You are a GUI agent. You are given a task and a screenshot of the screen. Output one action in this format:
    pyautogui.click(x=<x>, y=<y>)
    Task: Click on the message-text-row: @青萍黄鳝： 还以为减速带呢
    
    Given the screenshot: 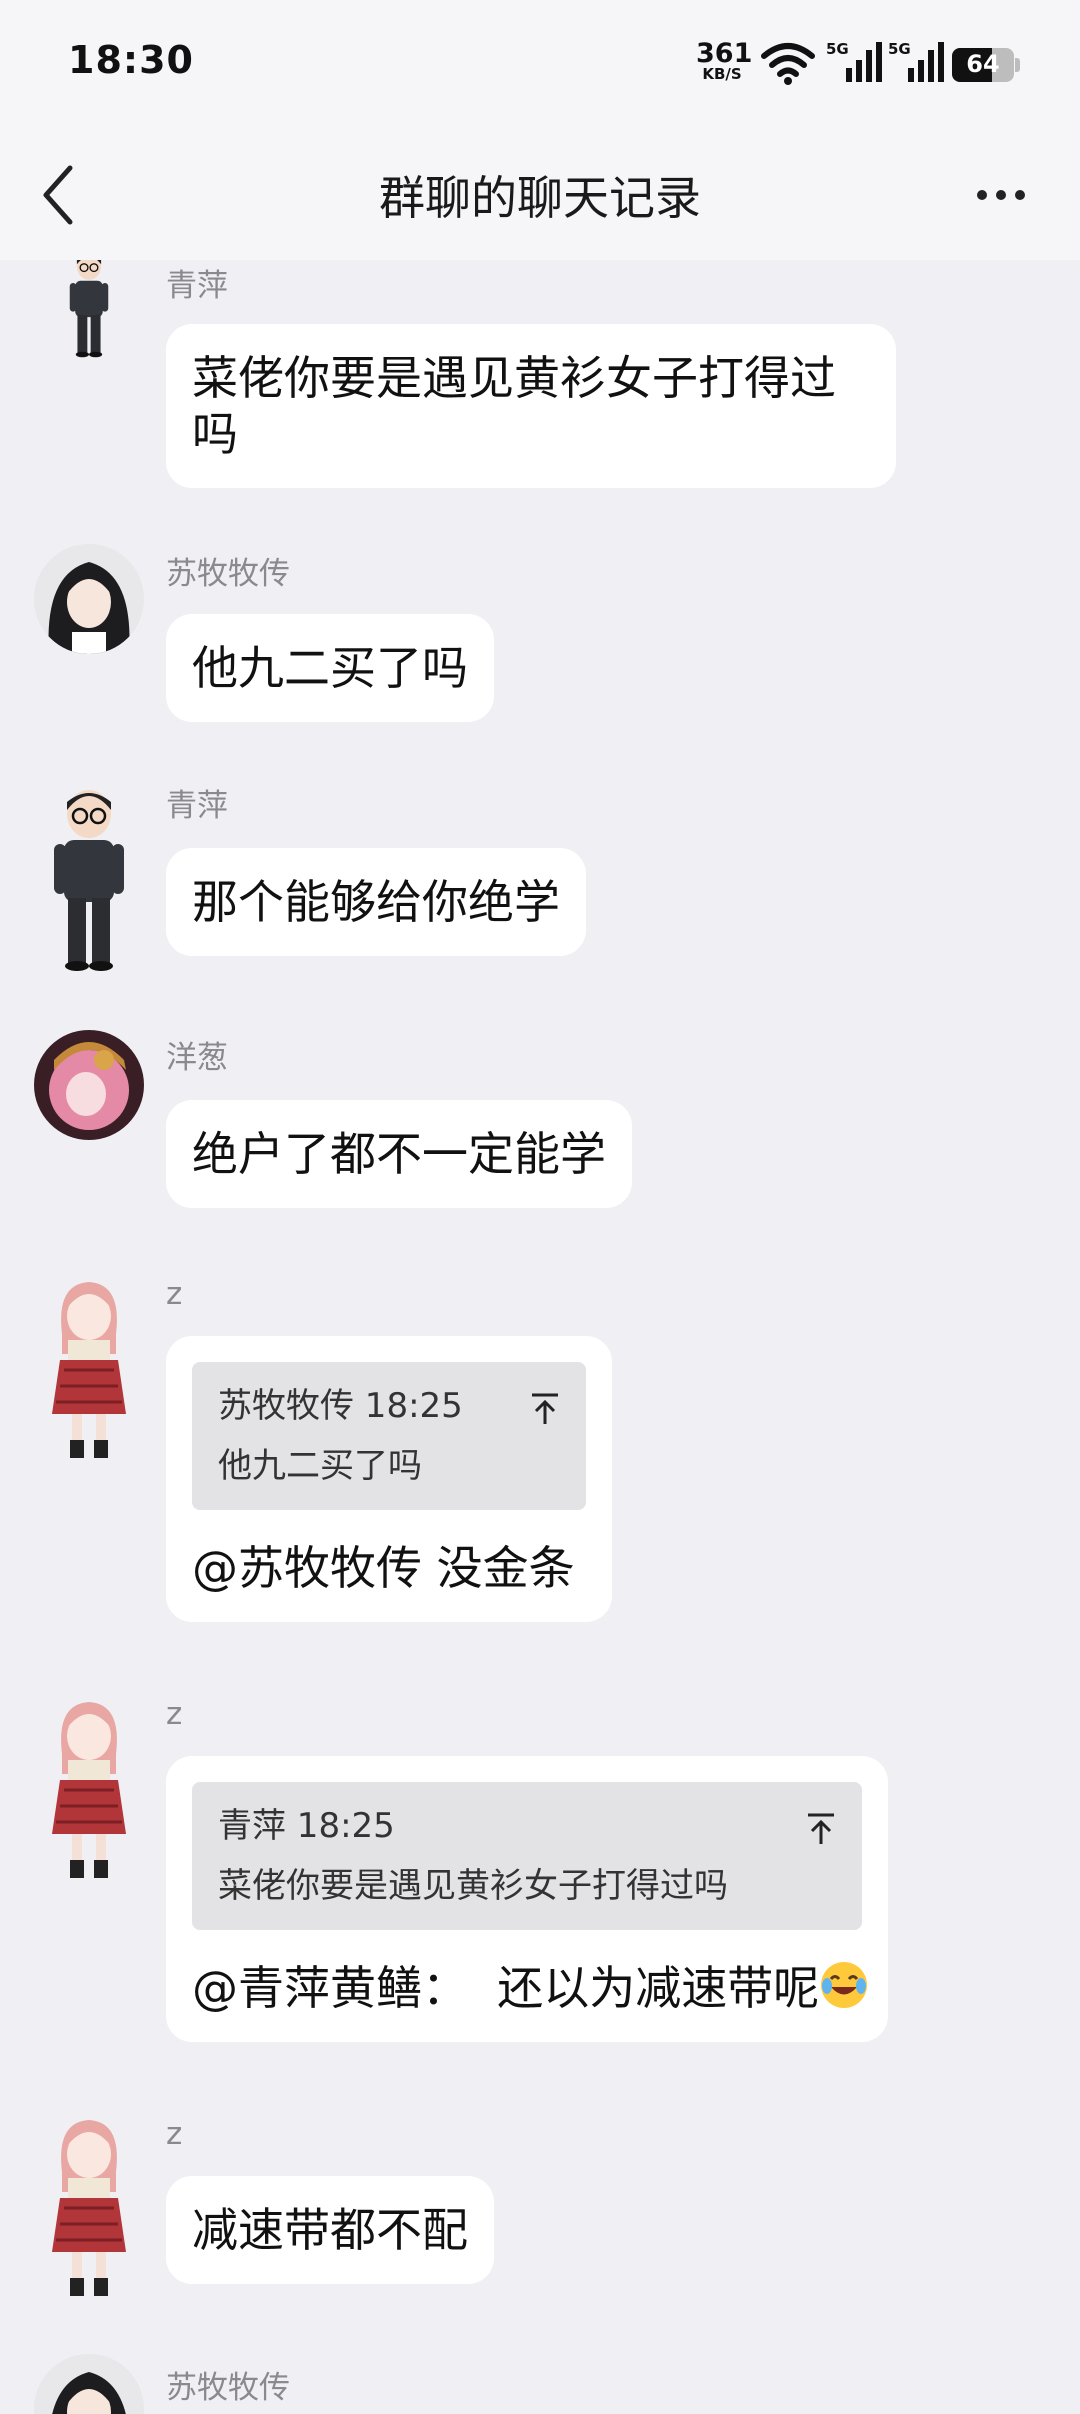 What is the action you would take?
    pyautogui.click(x=530, y=1988)
    